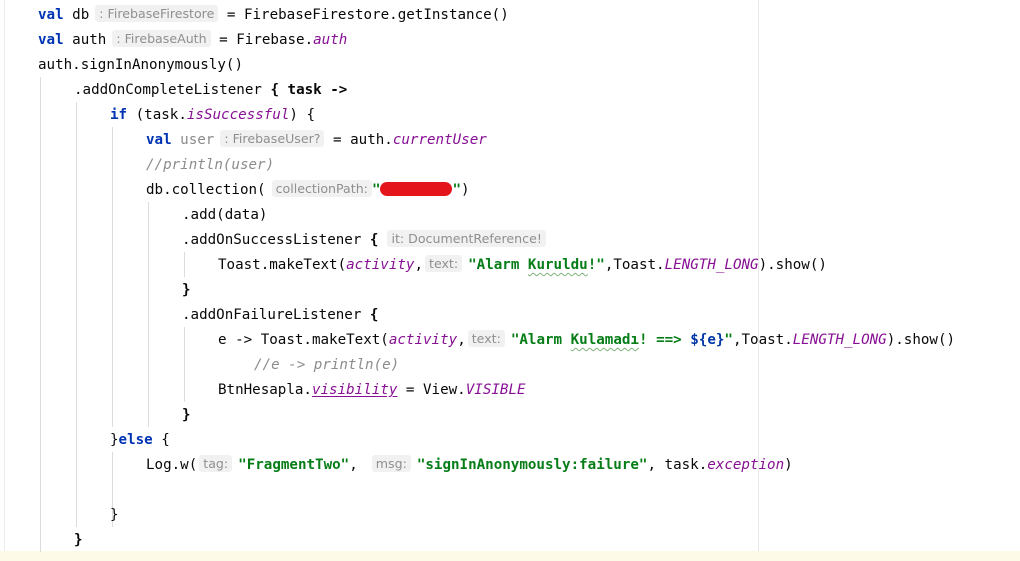 This screenshot has height=561, width=1020. I want to click on block-close: }, so click(114, 515).